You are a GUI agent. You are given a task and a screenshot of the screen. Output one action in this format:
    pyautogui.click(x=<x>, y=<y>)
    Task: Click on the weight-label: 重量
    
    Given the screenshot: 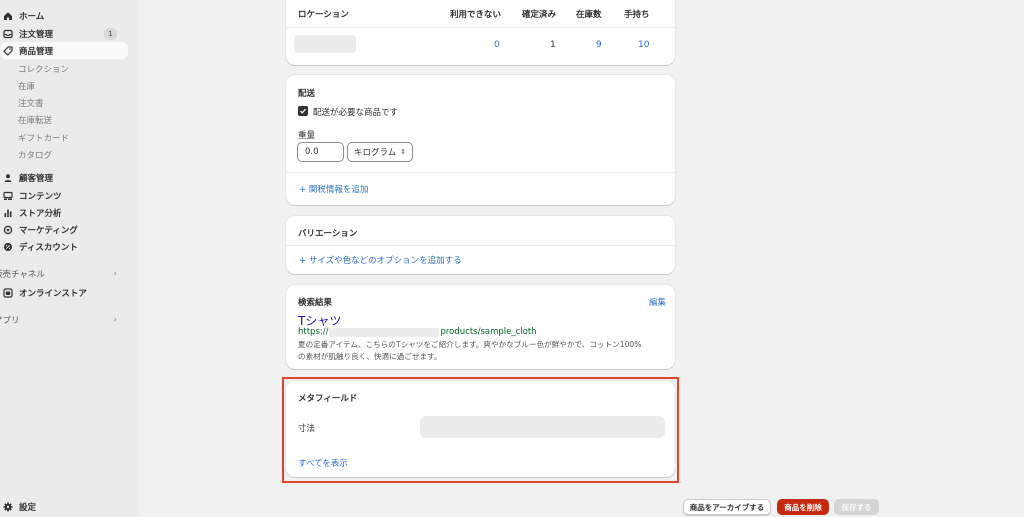 What is the action you would take?
    pyautogui.click(x=307, y=136)
    